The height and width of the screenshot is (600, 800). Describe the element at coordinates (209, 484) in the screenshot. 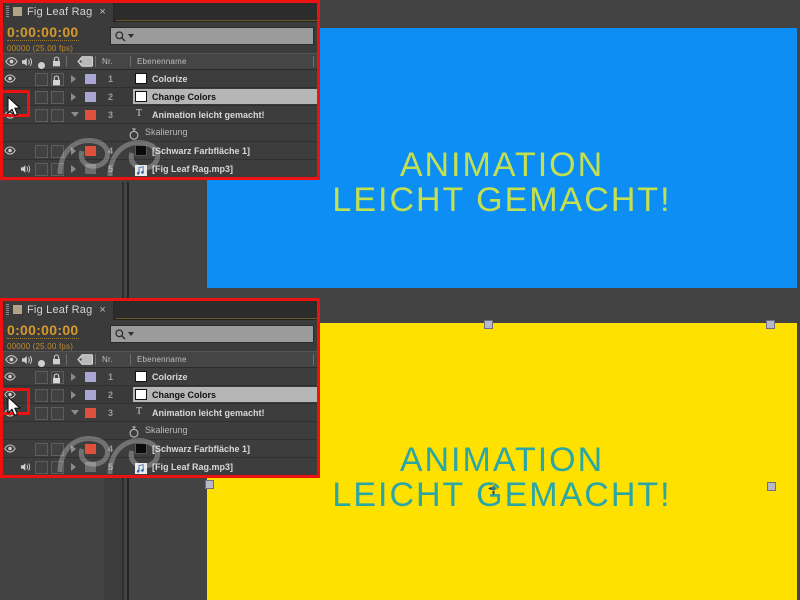

I see `selection-handle-middle-left` at that location.